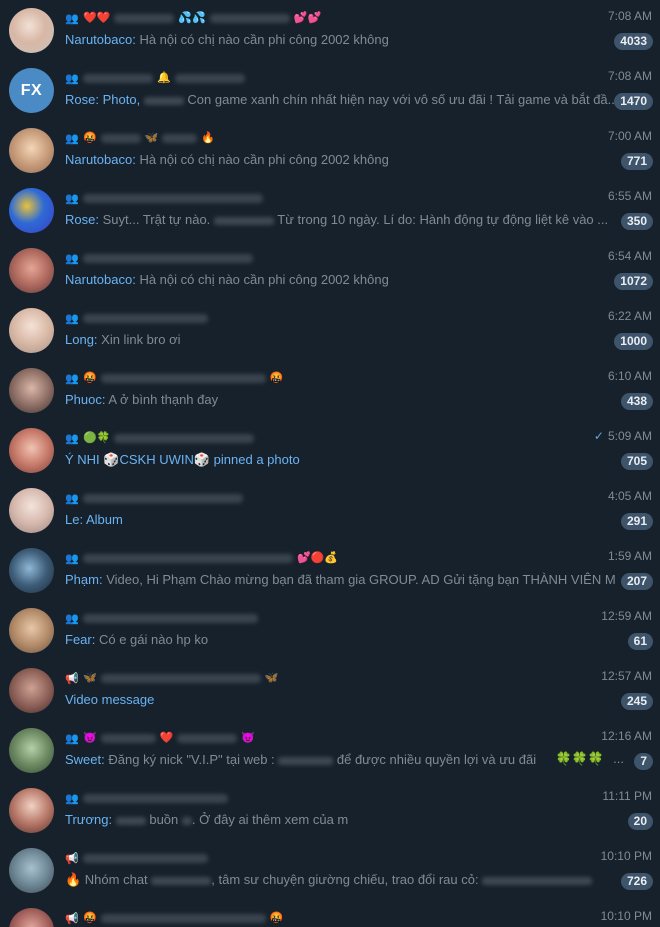 The height and width of the screenshot is (927, 660). Describe the element at coordinates (79, 339) in the screenshot. I see `sender-name: Long` at that location.